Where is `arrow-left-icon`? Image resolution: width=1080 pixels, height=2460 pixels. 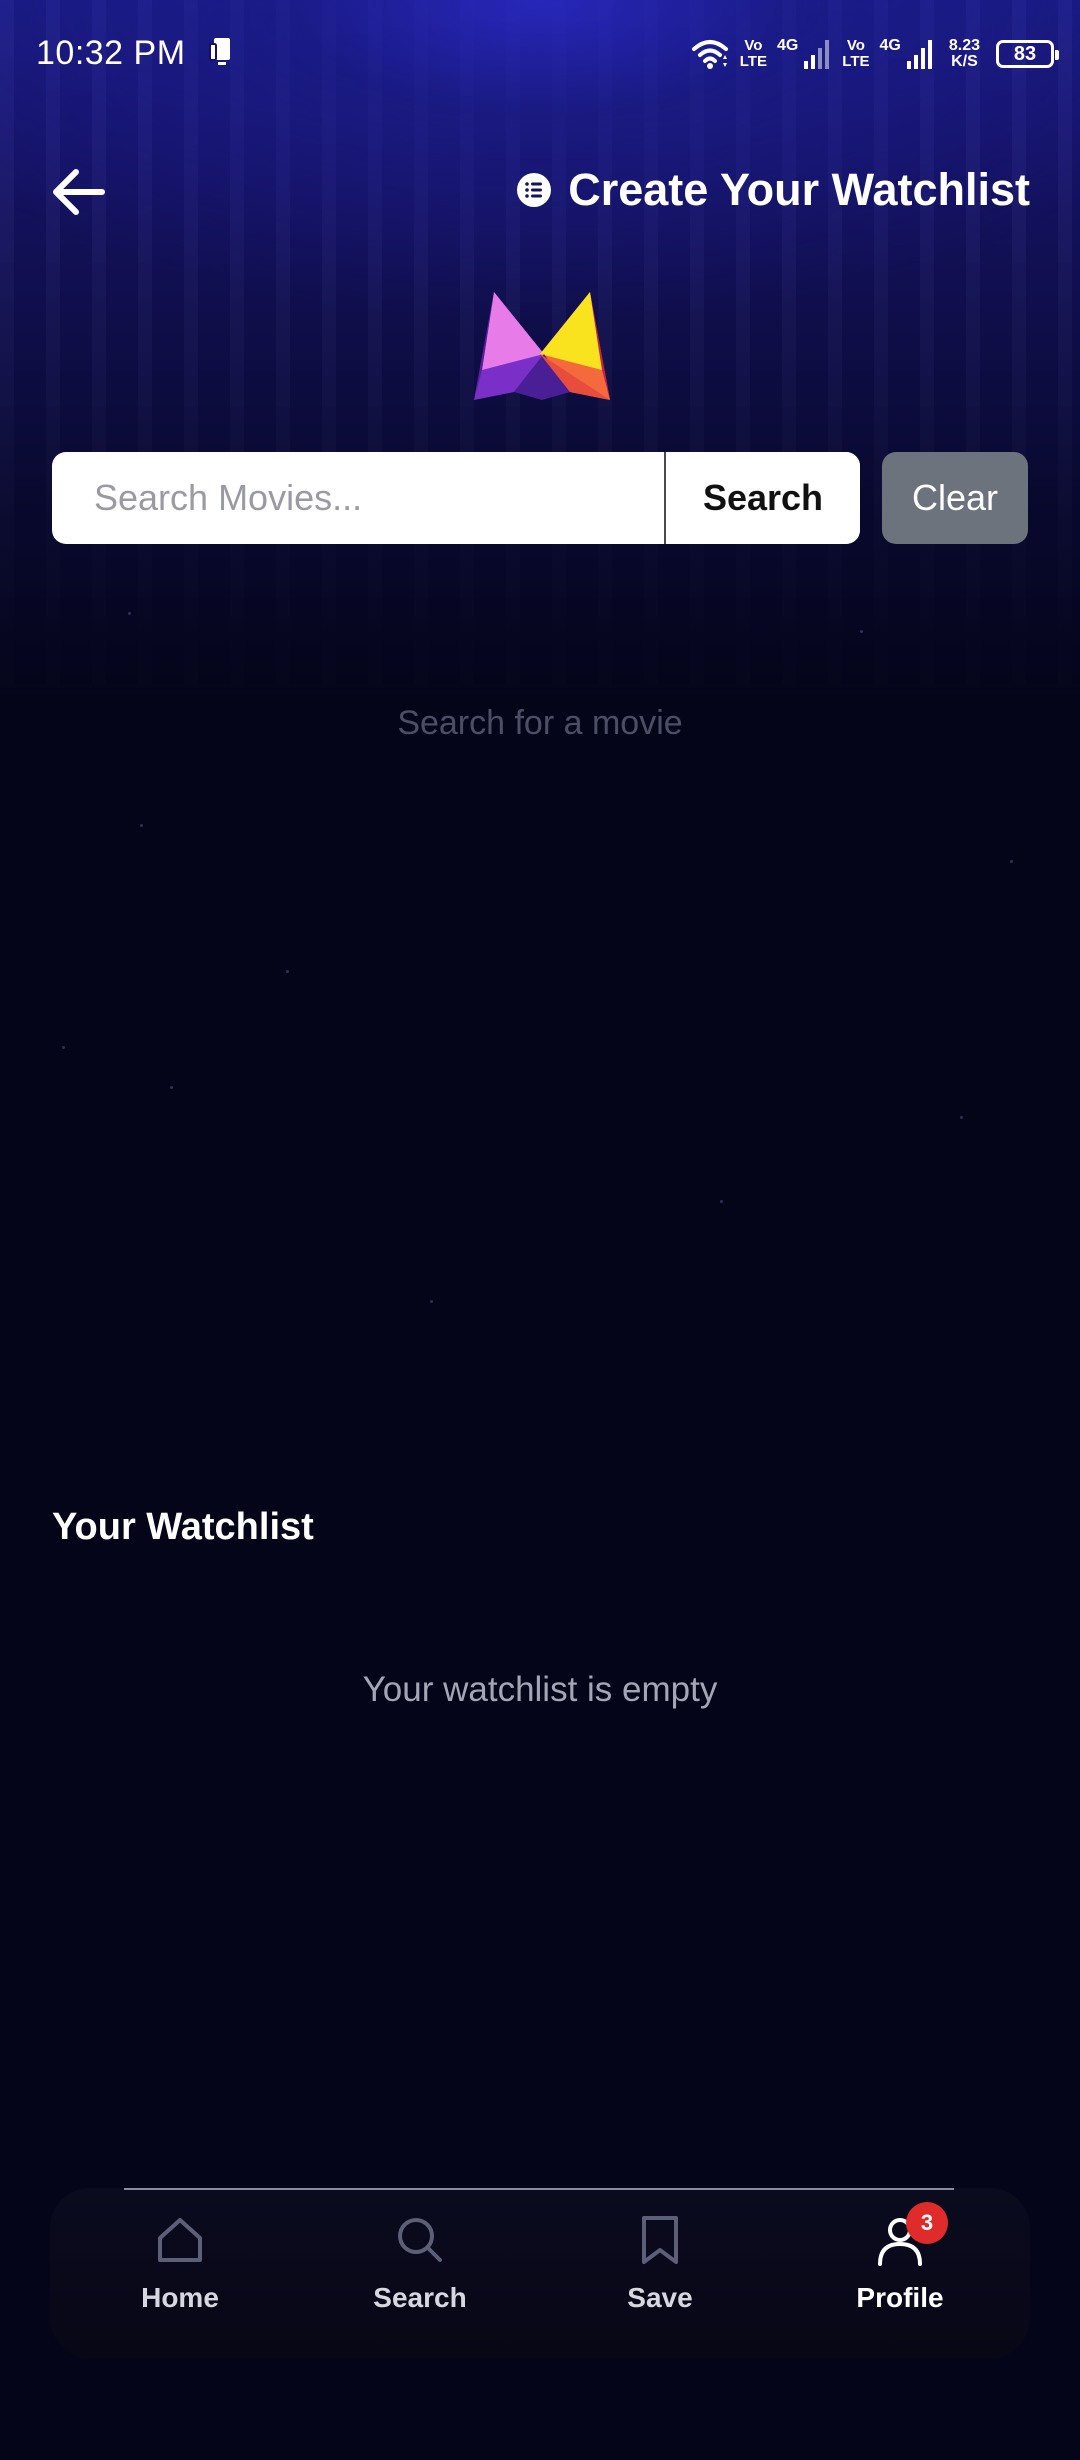 arrow-left-icon is located at coordinates (79, 192).